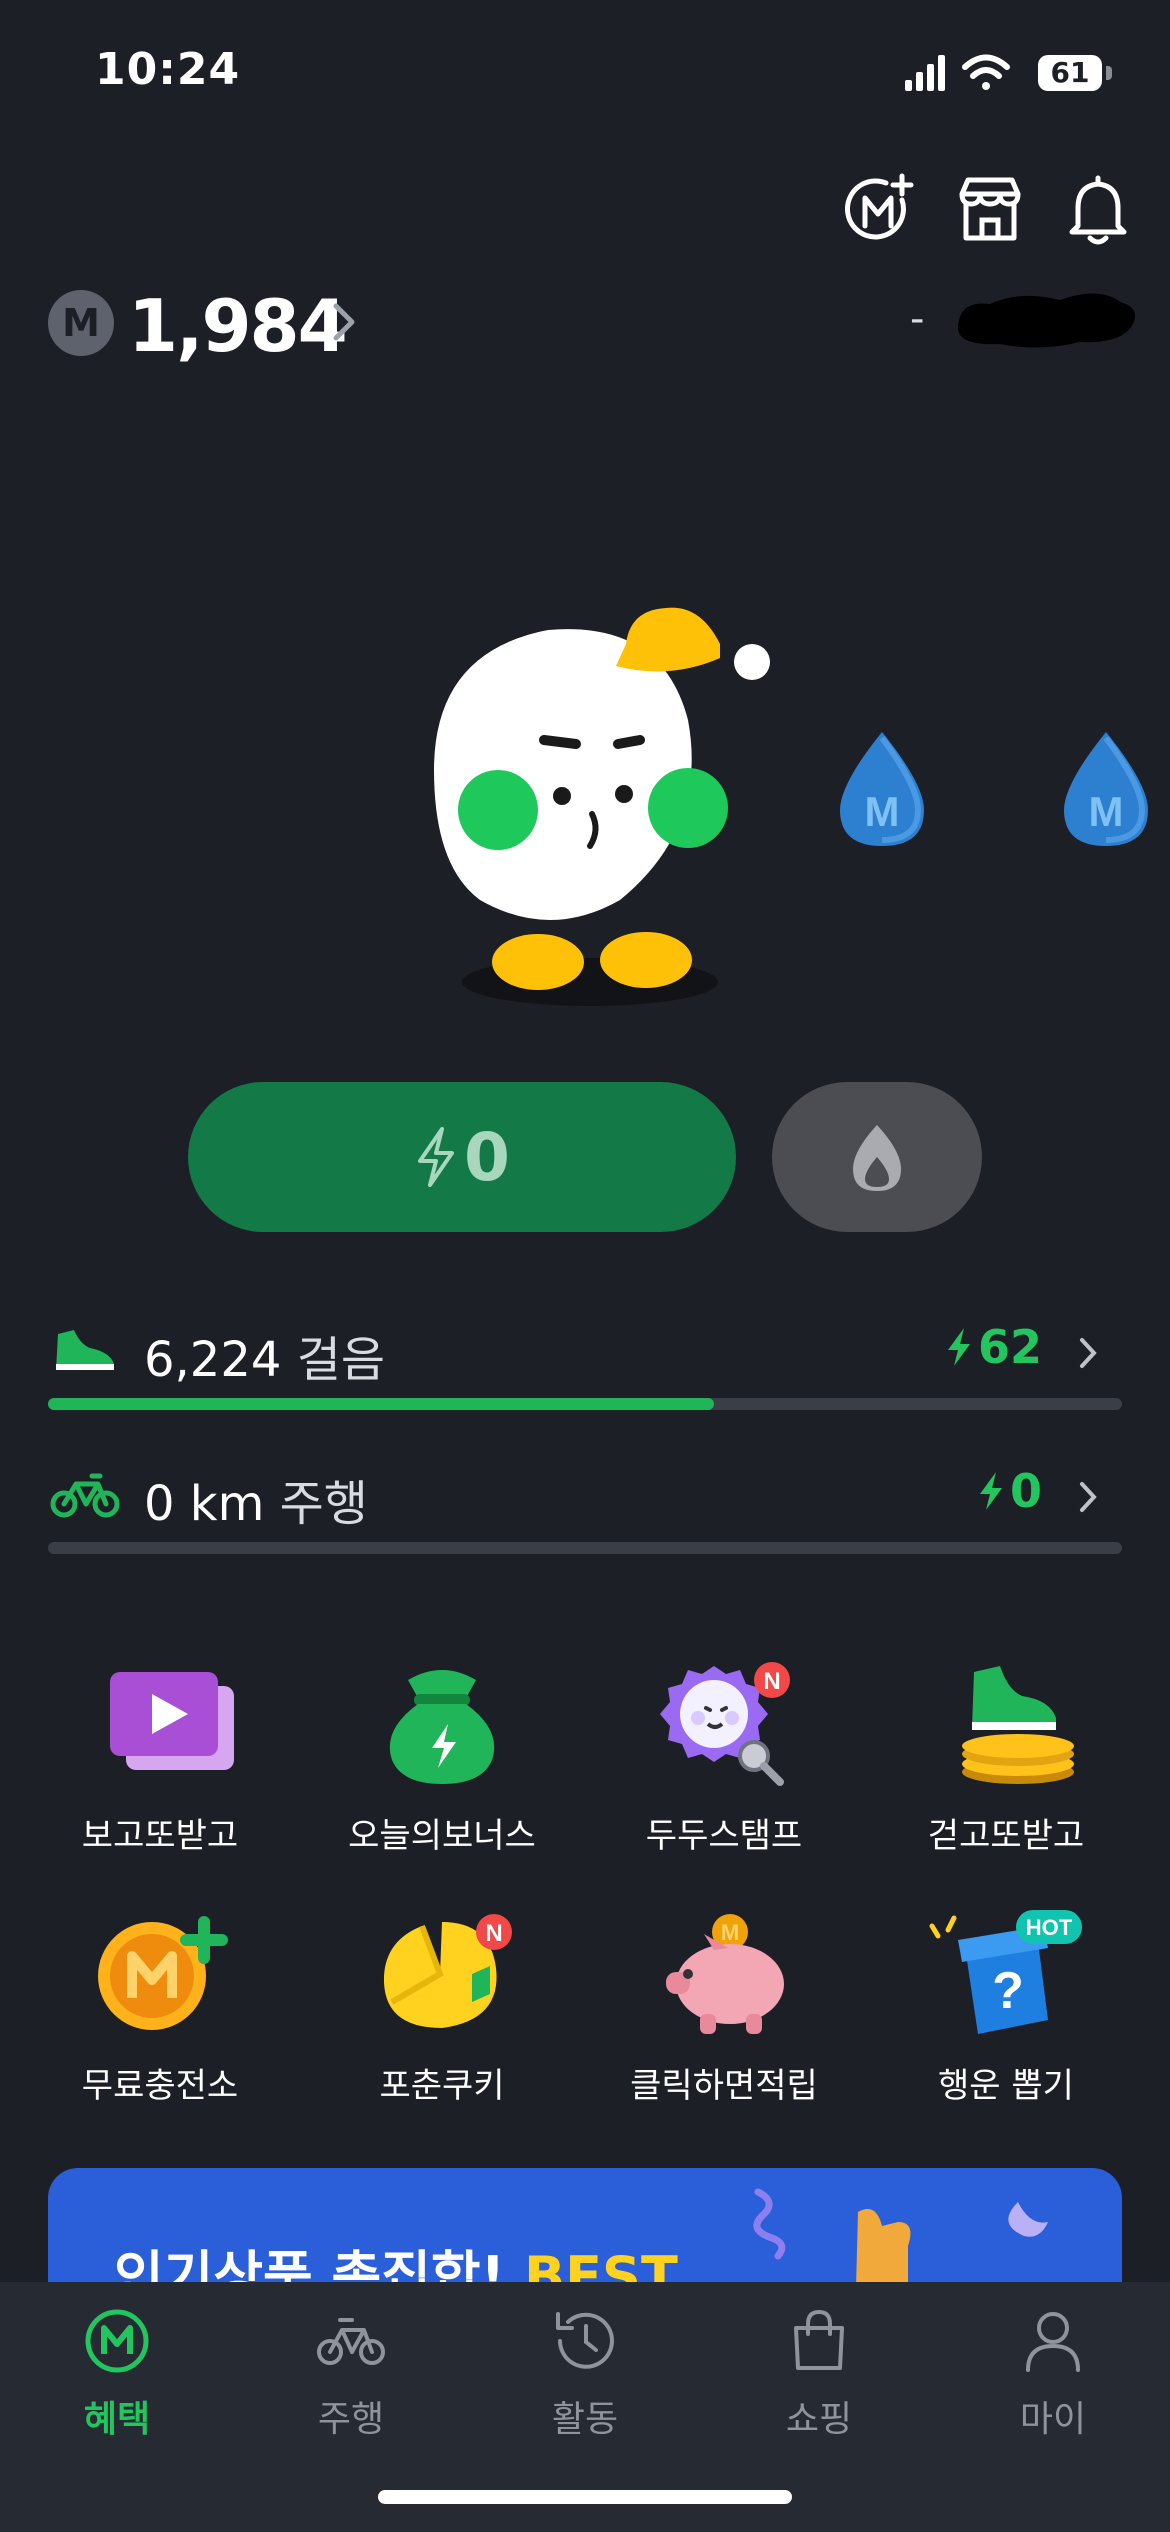 The image size is (1170, 2532). What do you see at coordinates (442, 2086) in the screenshot?
I see `shortcut-label: 포춘쿠키` at bounding box center [442, 2086].